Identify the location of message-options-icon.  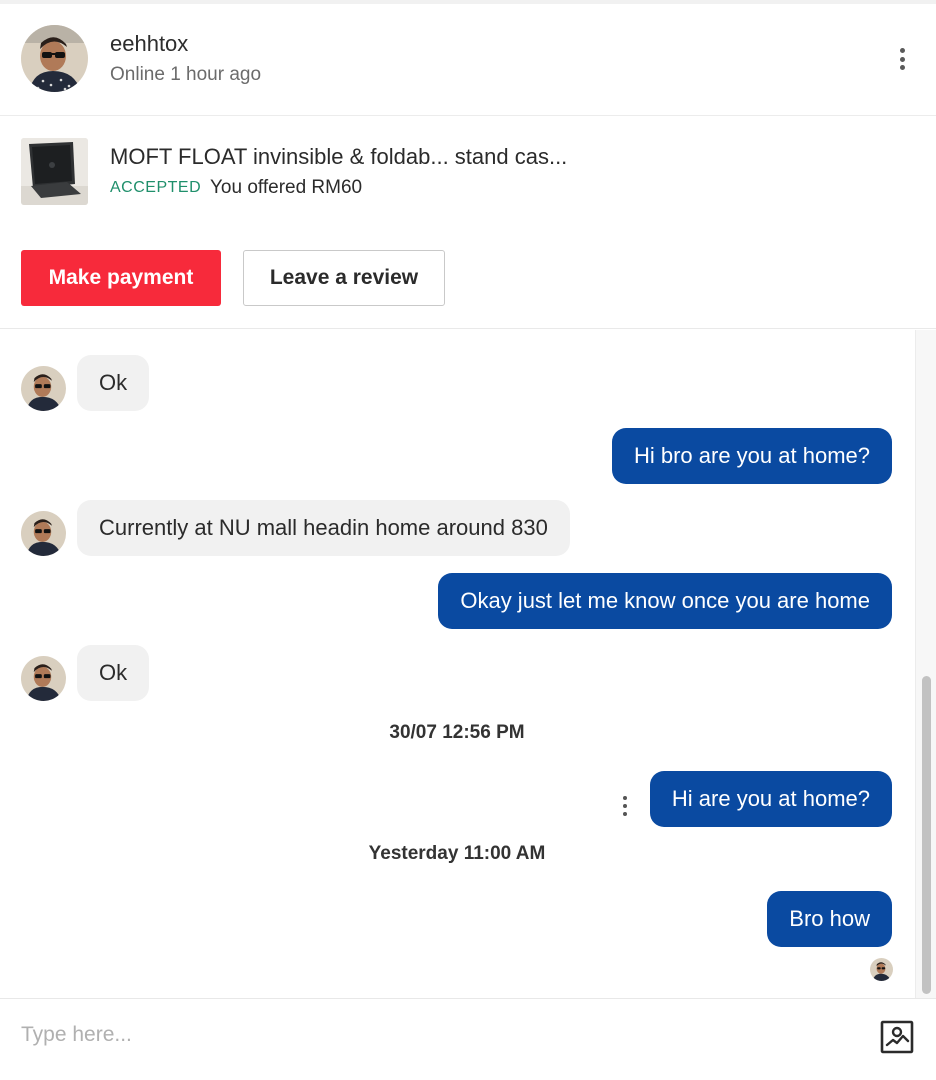
(625, 806).